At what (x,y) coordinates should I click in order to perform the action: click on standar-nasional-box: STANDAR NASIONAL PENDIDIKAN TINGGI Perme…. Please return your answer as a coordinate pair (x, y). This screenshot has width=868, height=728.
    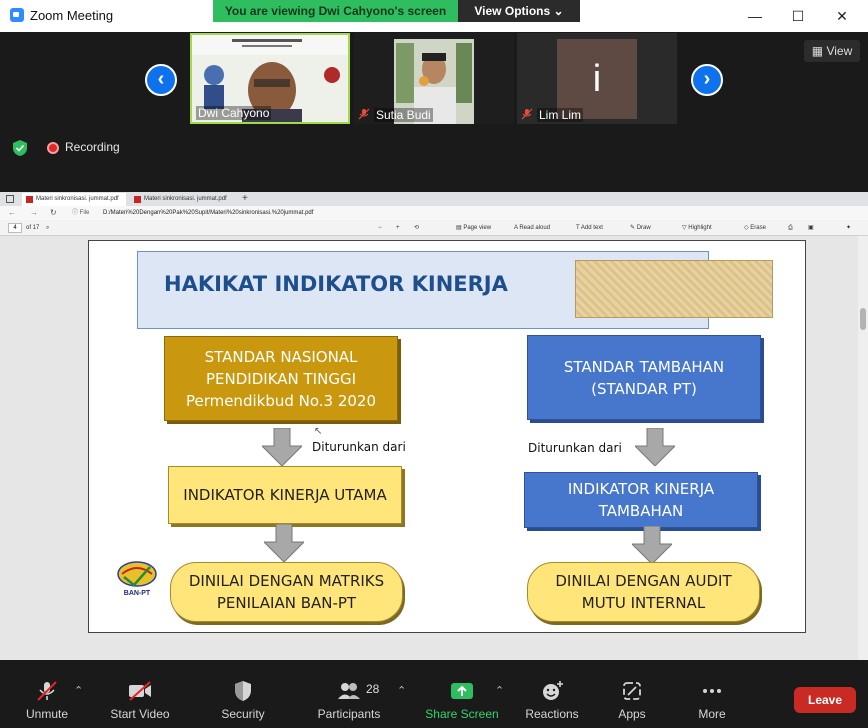
    Looking at the image, I should click on (281, 378).